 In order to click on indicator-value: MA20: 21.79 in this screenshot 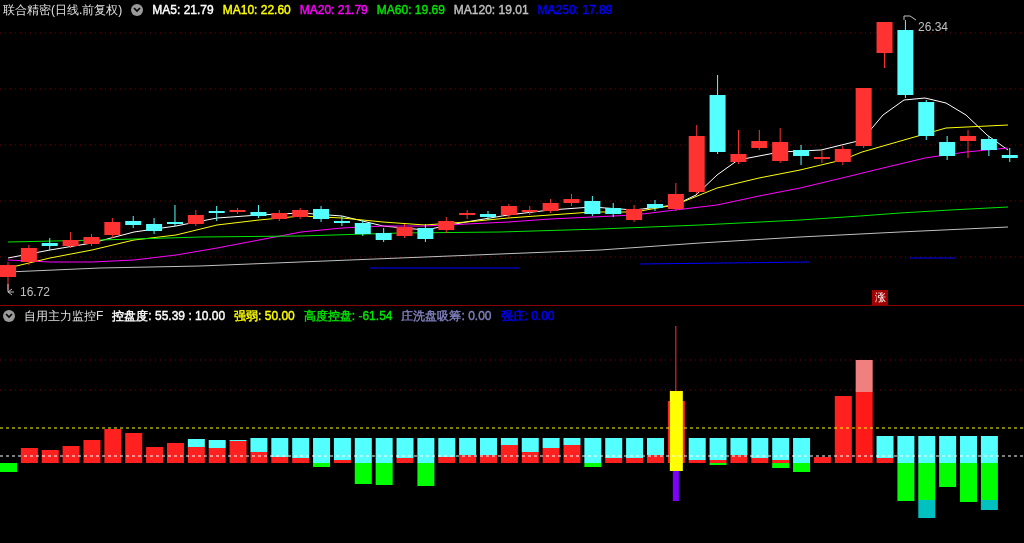, I will do `click(333, 10)`.